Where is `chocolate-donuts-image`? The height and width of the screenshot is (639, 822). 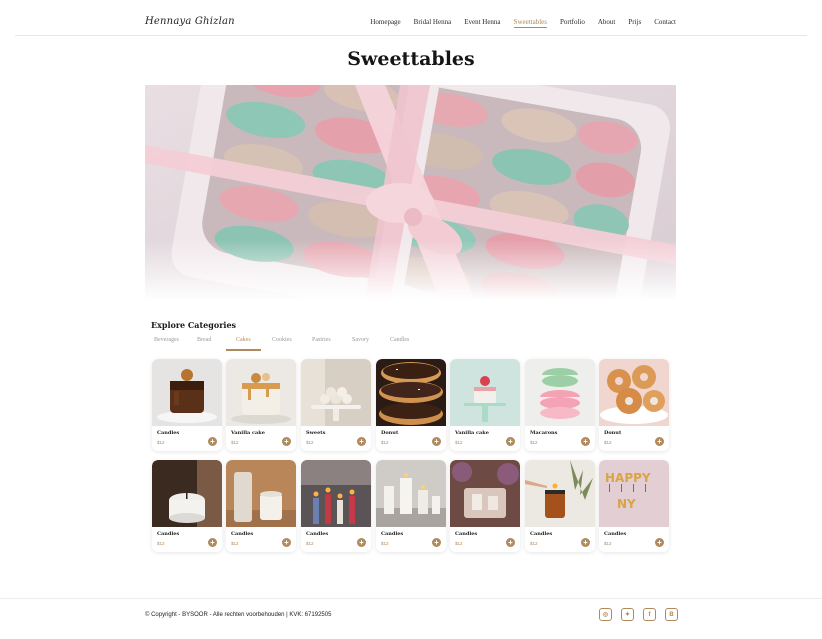 chocolate-donuts-image is located at coordinates (411, 392).